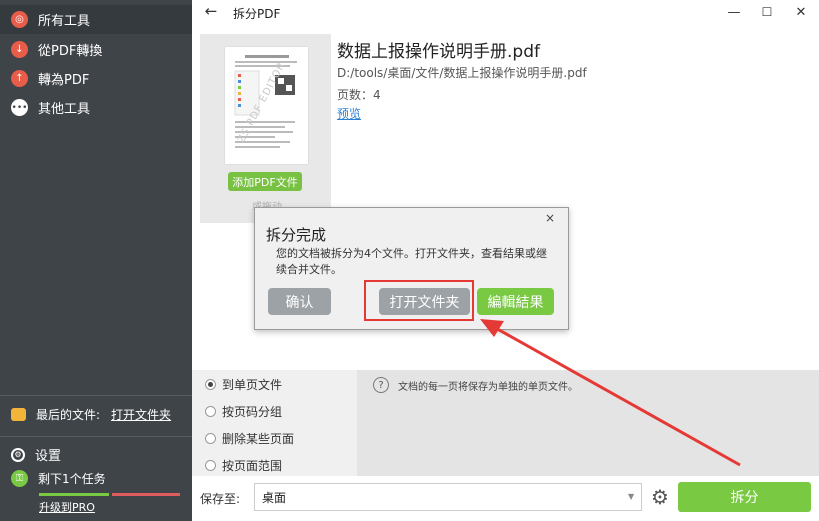 The width and height of the screenshot is (819, 521). What do you see at coordinates (767, 12) in the screenshot?
I see `maximize-button: ☐` at bounding box center [767, 12].